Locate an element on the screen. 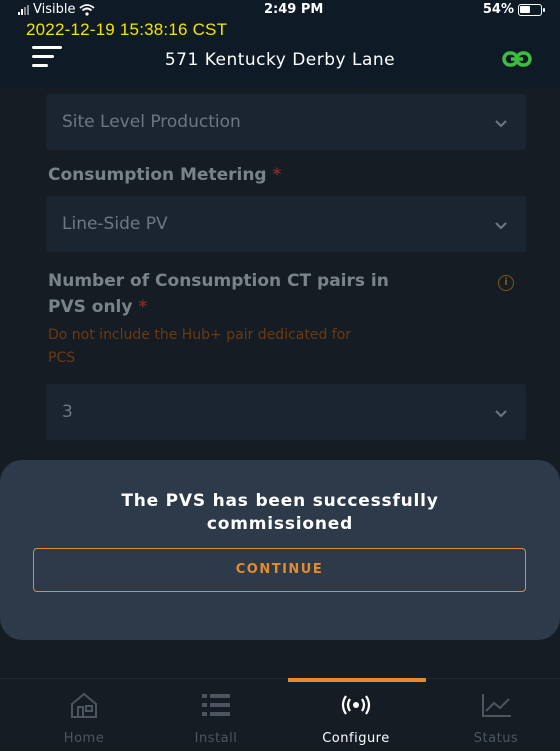  bottom-tab-bar: Home Install Configure Status is located at coordinates (280, 714).